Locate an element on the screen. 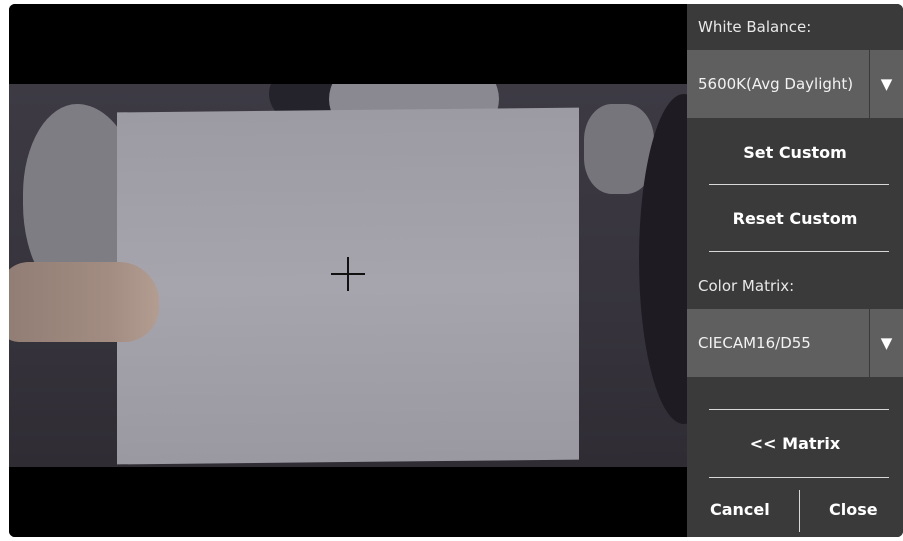  set-custom-button: Set Custom is located at coordinates (795, 152).